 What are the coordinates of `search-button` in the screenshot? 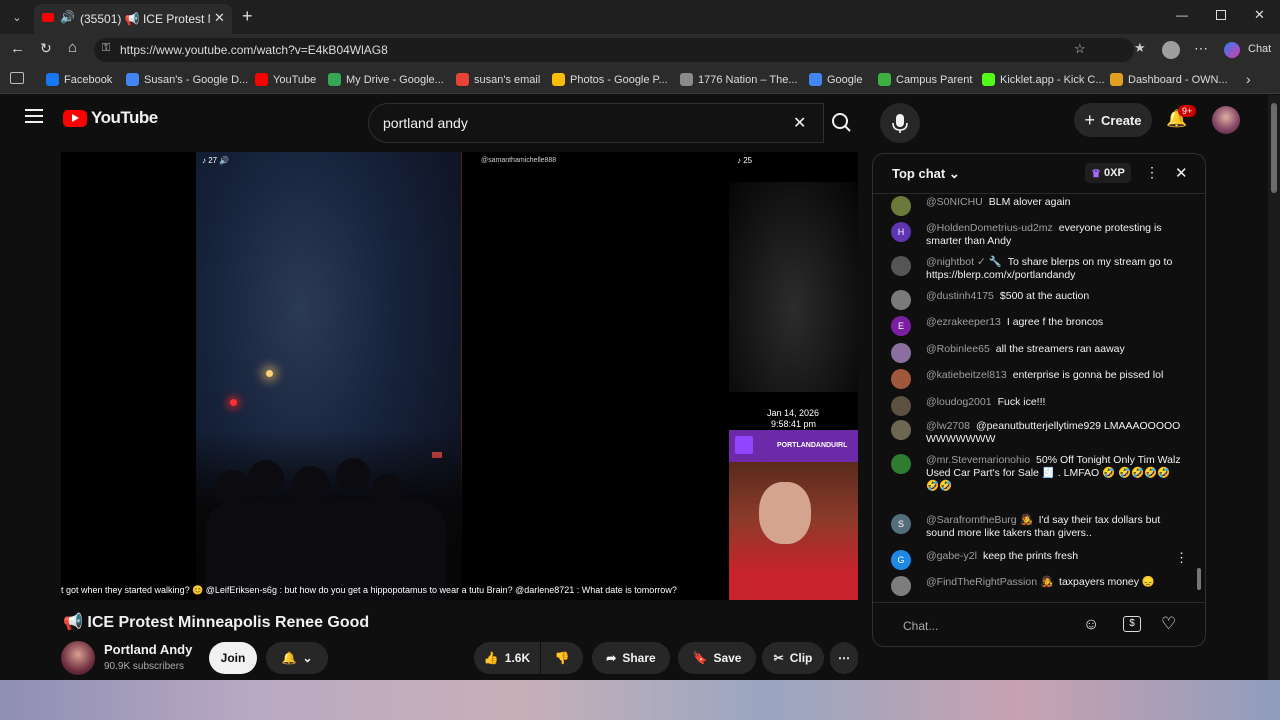 It's located at (842, 123).